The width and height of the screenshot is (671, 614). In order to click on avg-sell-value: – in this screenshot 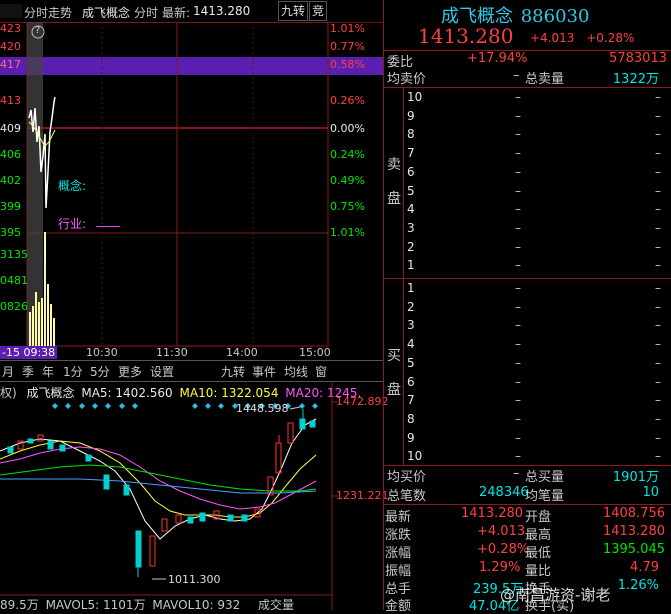, I will do `click(516, 75)`.